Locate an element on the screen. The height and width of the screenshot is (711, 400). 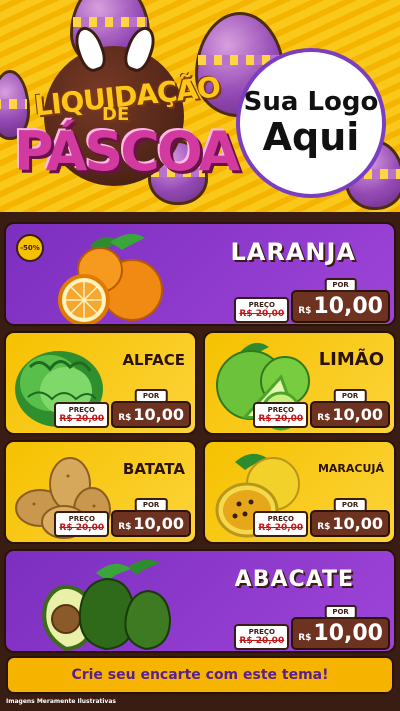
product-name: LARANJA is located at coordinates (293, 252).